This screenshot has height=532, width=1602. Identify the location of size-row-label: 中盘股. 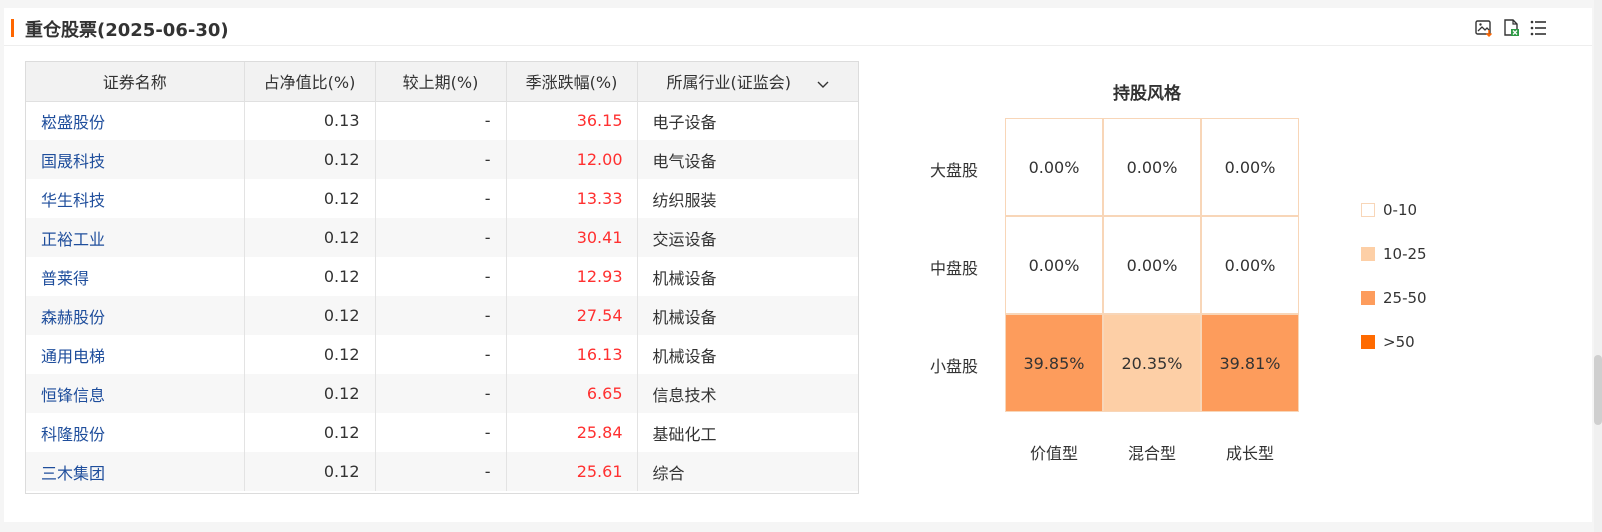
(954, 268).